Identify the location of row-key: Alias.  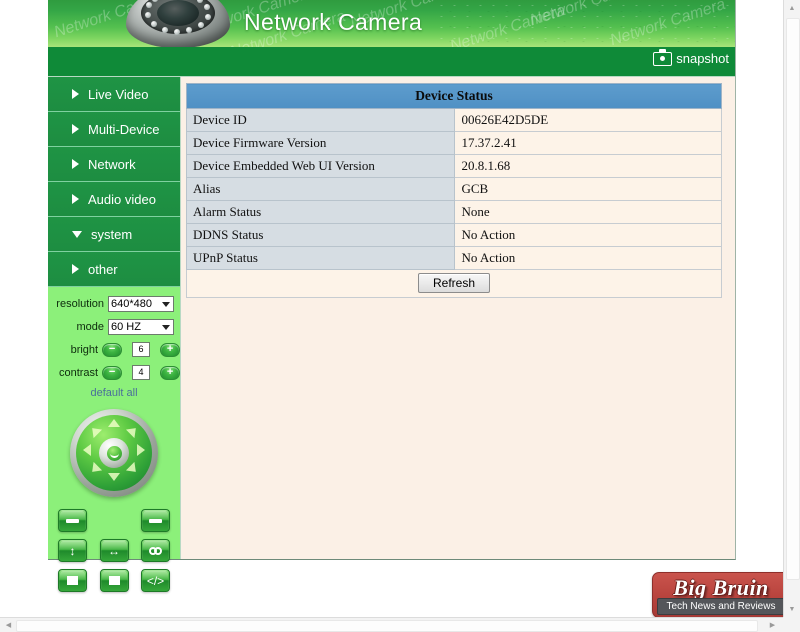
(320, 189).